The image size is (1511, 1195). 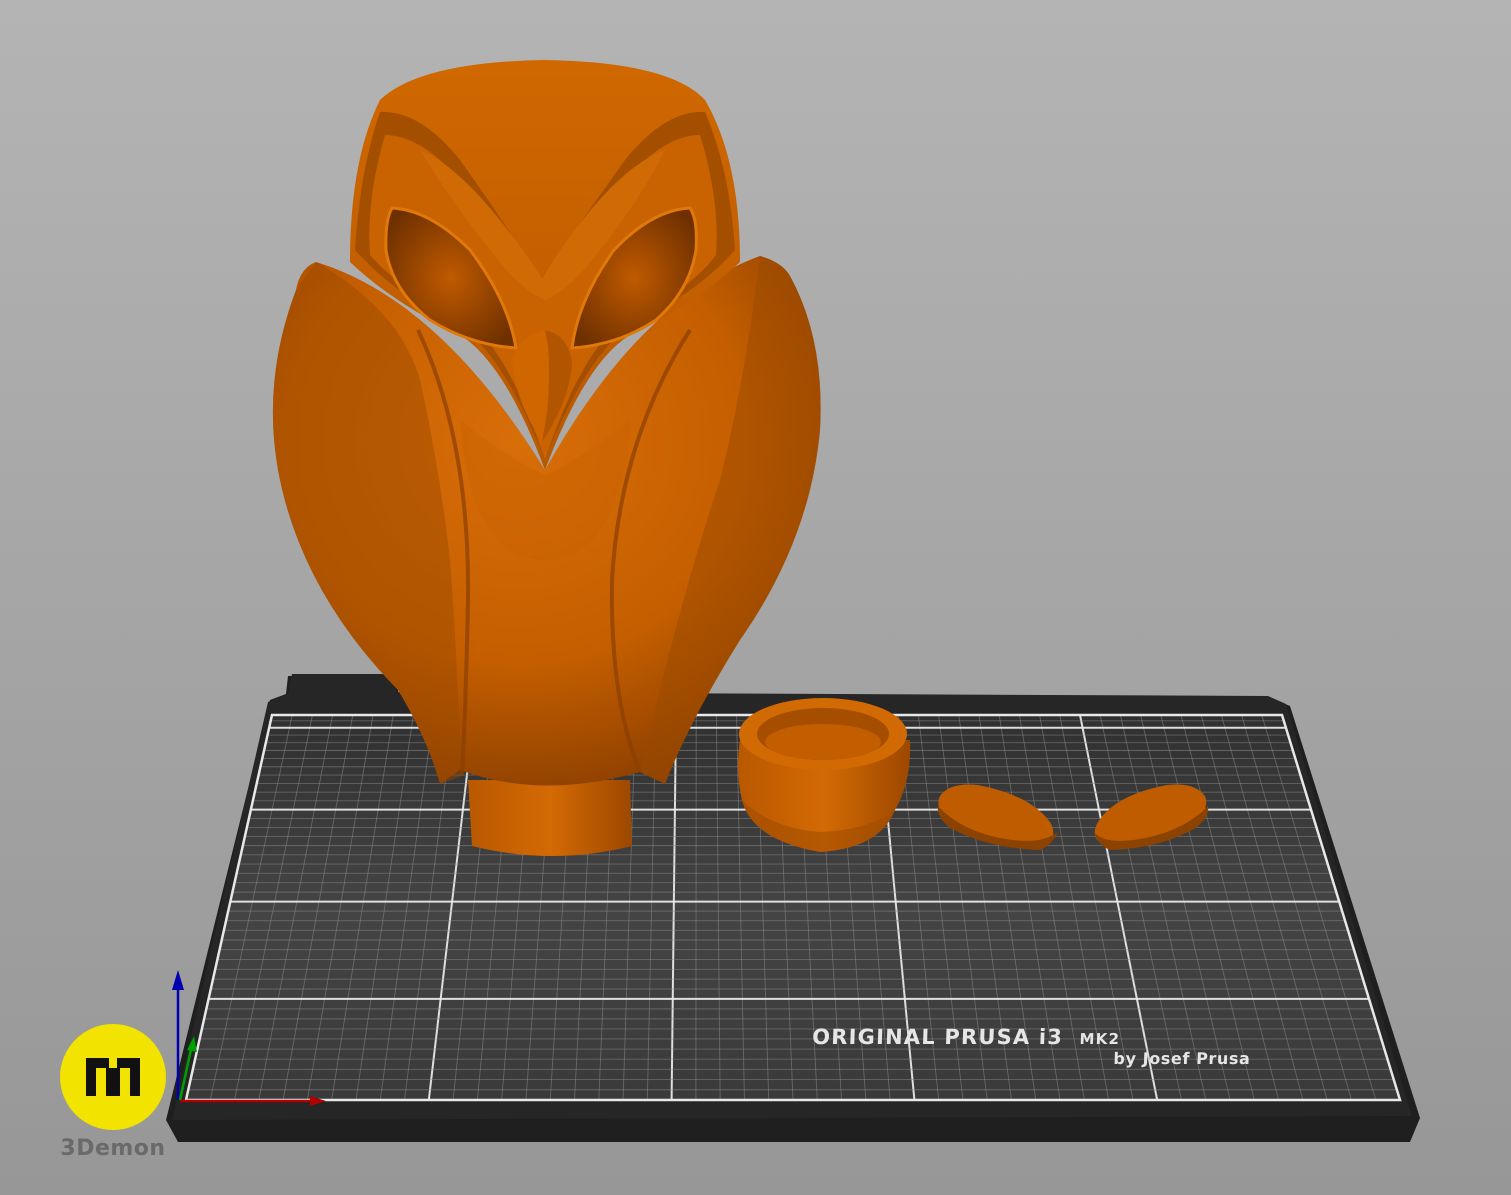 What do you see at coordinates (938, 1037) in the screenshot?
I see `bed-title: ORIGINAL PRUSA i3` at bounding box center [938, 1037].